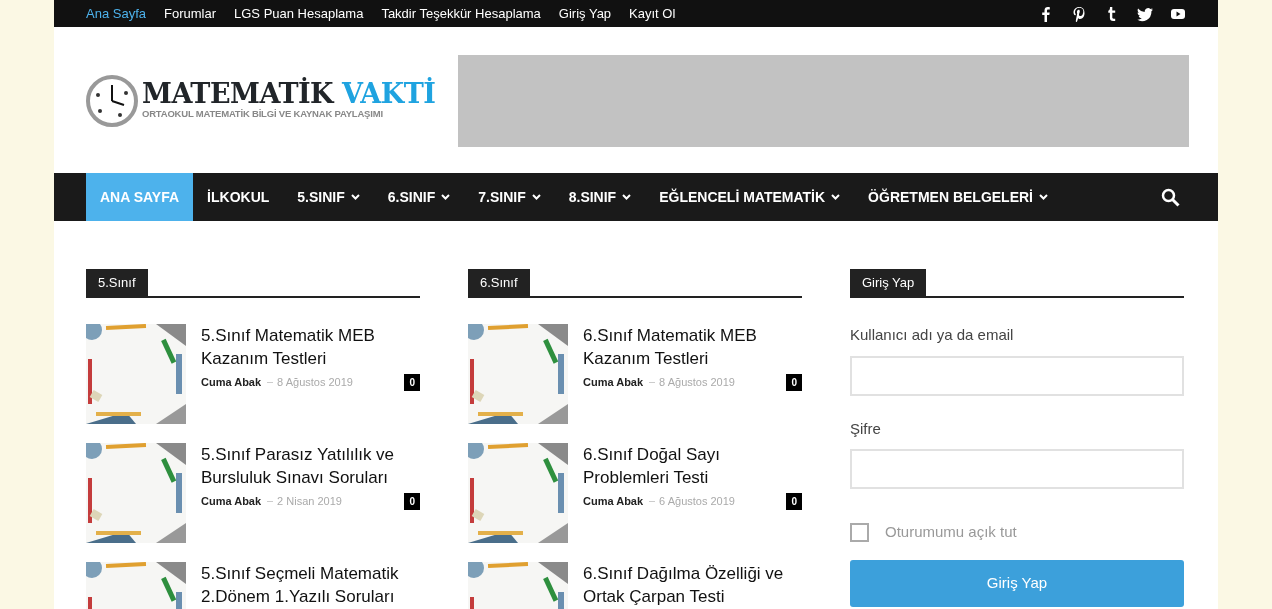 This screenshot has width=1272, height=609. Describe the element at coordinates (310, 347) in the screenshot. I see `post-title-link: 5.Sınıf Matematik MEB Kazanım Testleri` at that location.